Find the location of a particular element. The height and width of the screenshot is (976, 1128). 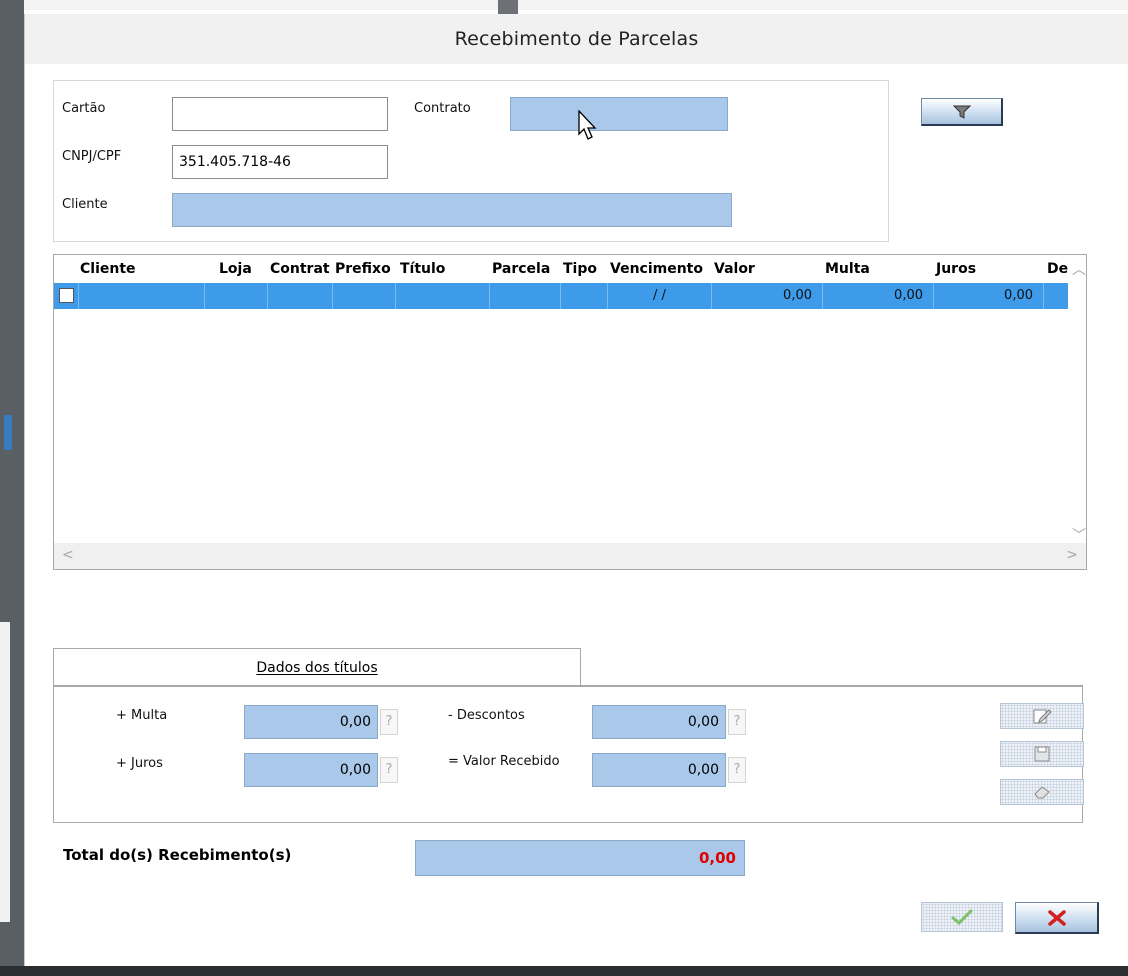

cell-titulo is located at coordinates (443, 296).